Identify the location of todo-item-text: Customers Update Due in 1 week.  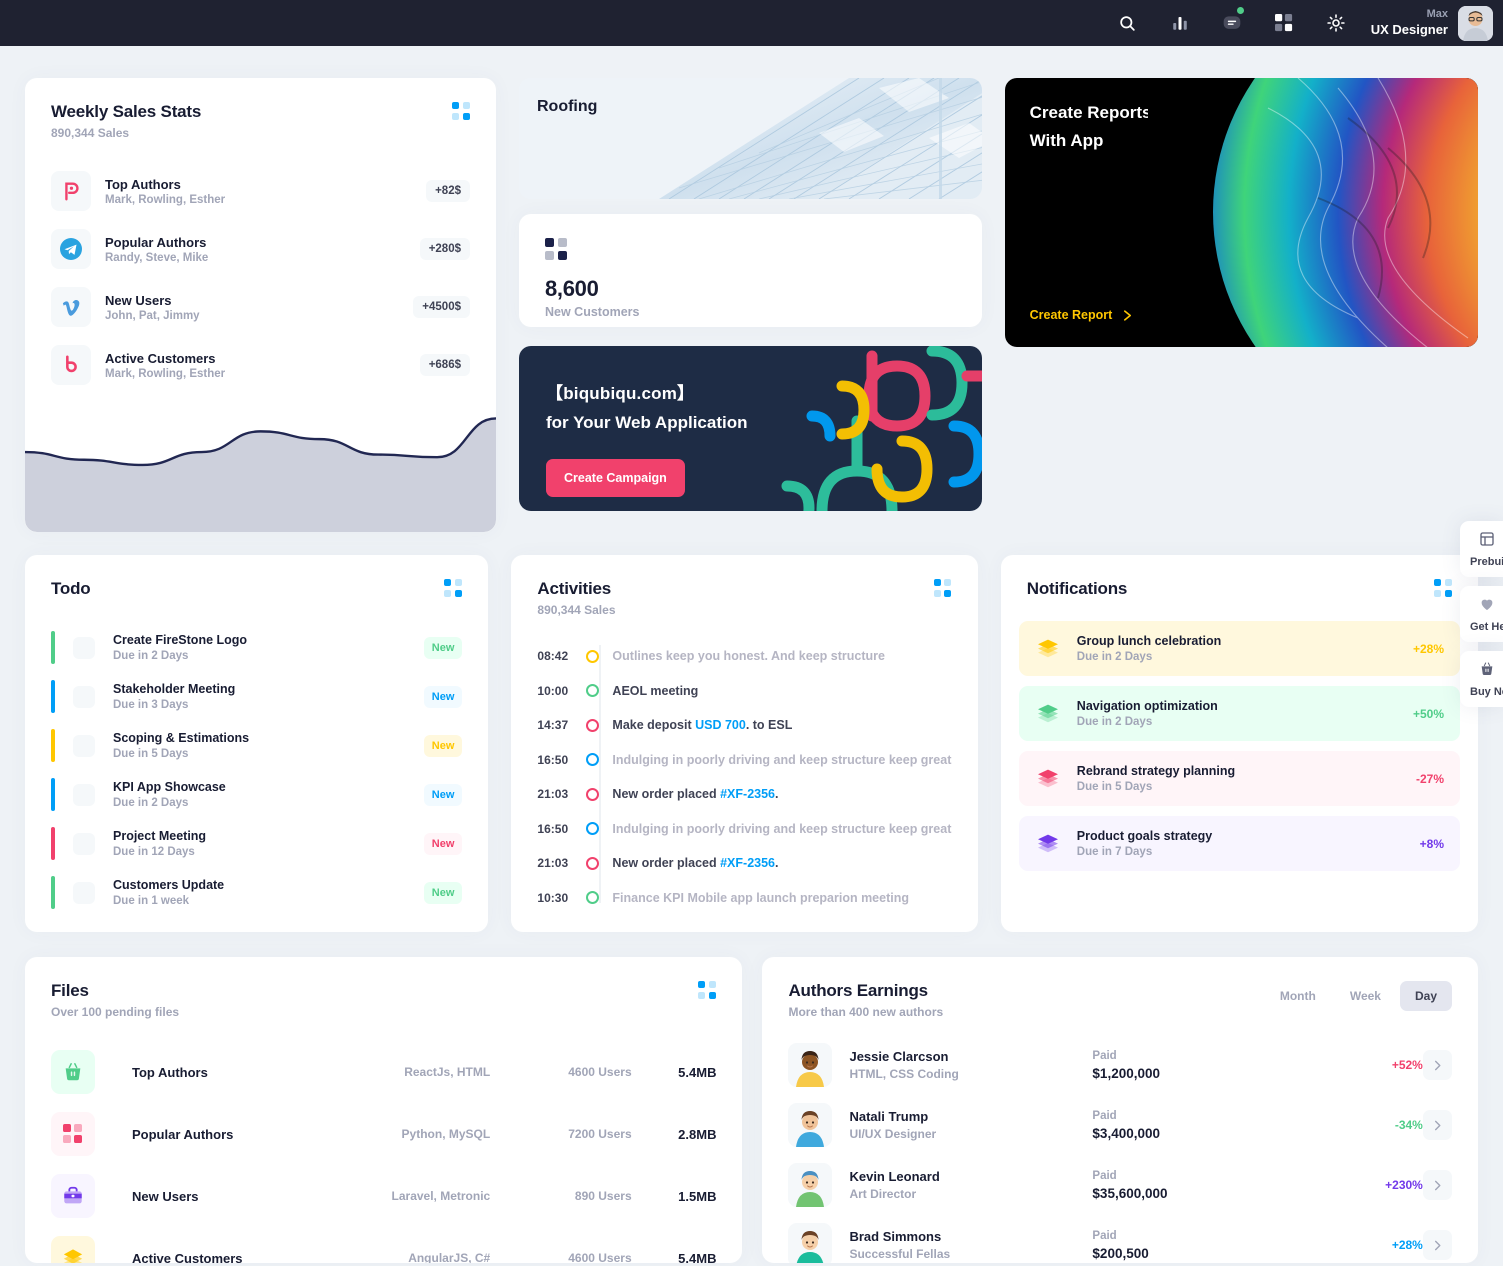
(268, 892).